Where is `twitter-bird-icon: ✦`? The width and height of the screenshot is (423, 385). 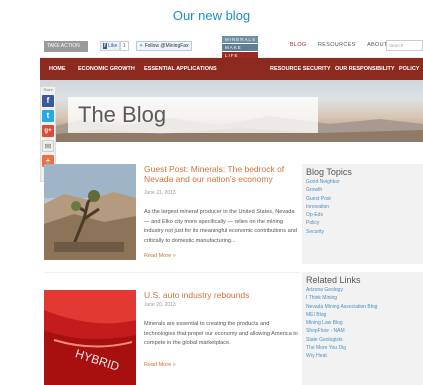 twitter-bird-icon: ✦ is located at coordinates (141, 46).